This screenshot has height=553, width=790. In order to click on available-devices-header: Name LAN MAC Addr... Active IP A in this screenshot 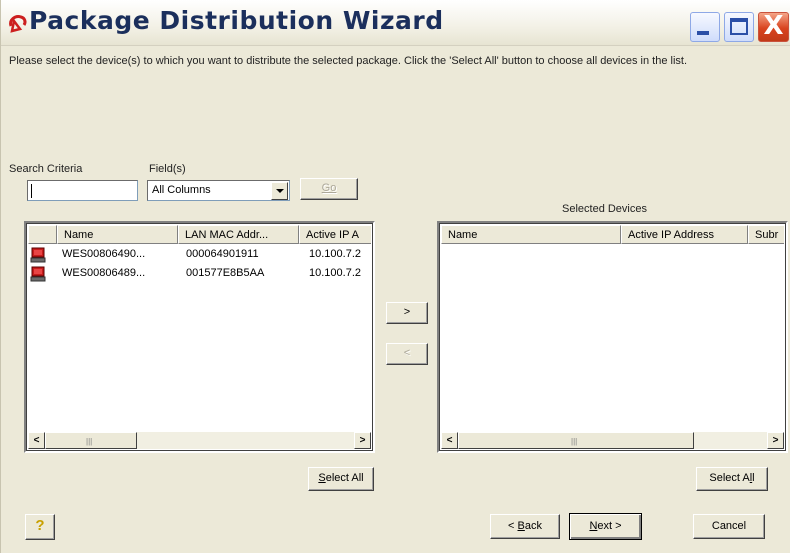, I will do `click(199, 234)`.